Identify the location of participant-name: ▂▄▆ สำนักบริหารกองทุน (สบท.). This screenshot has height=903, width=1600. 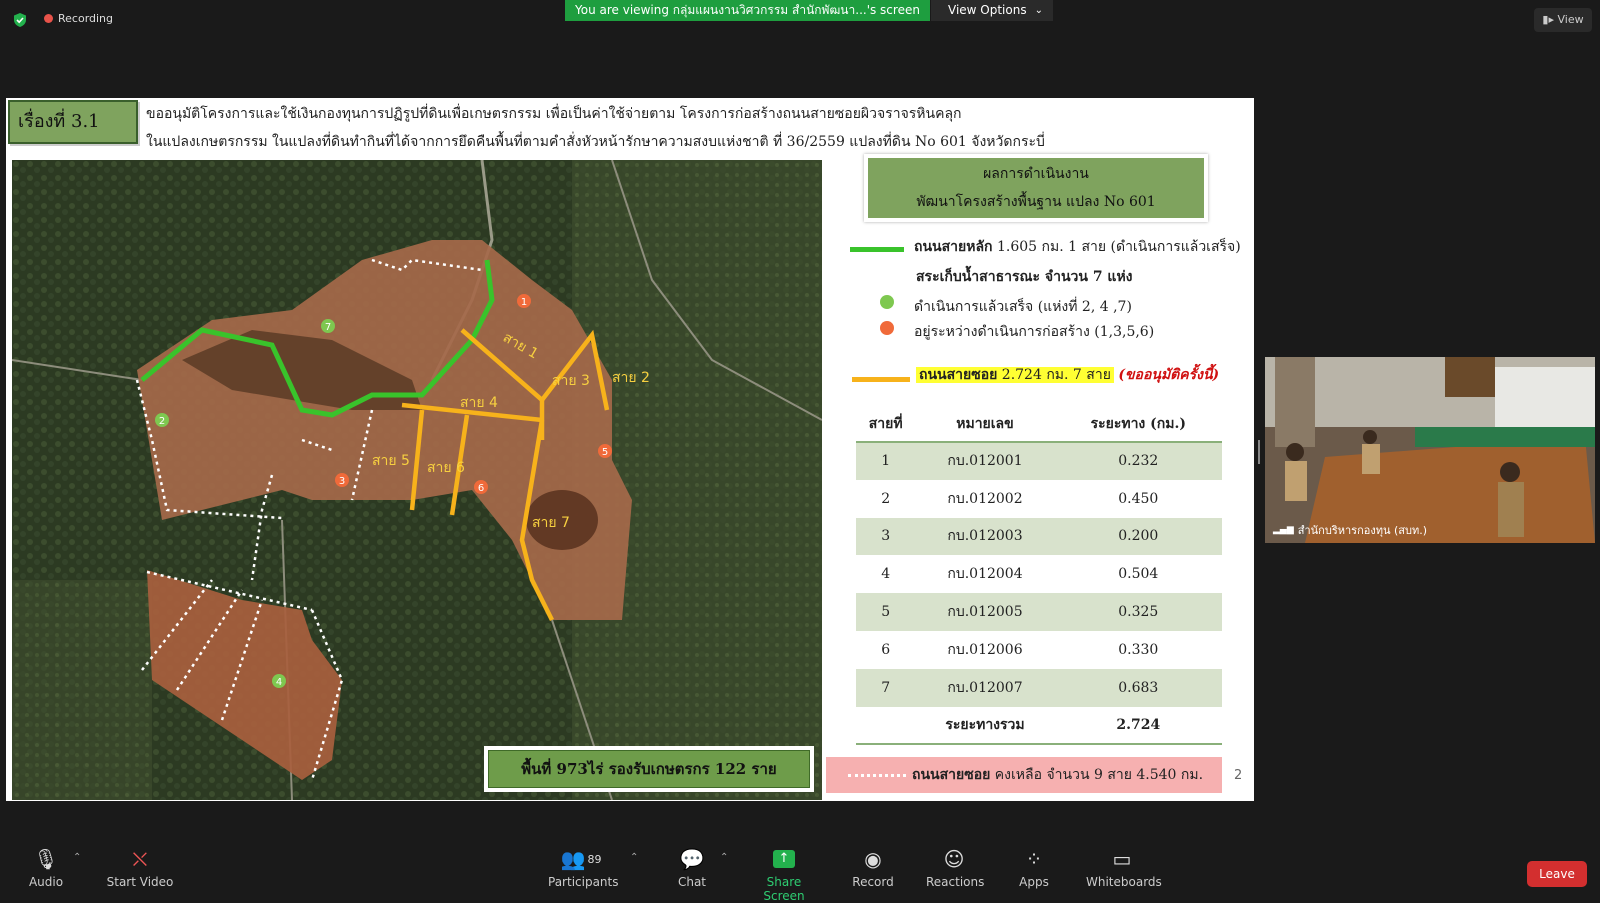
(1350, 530).